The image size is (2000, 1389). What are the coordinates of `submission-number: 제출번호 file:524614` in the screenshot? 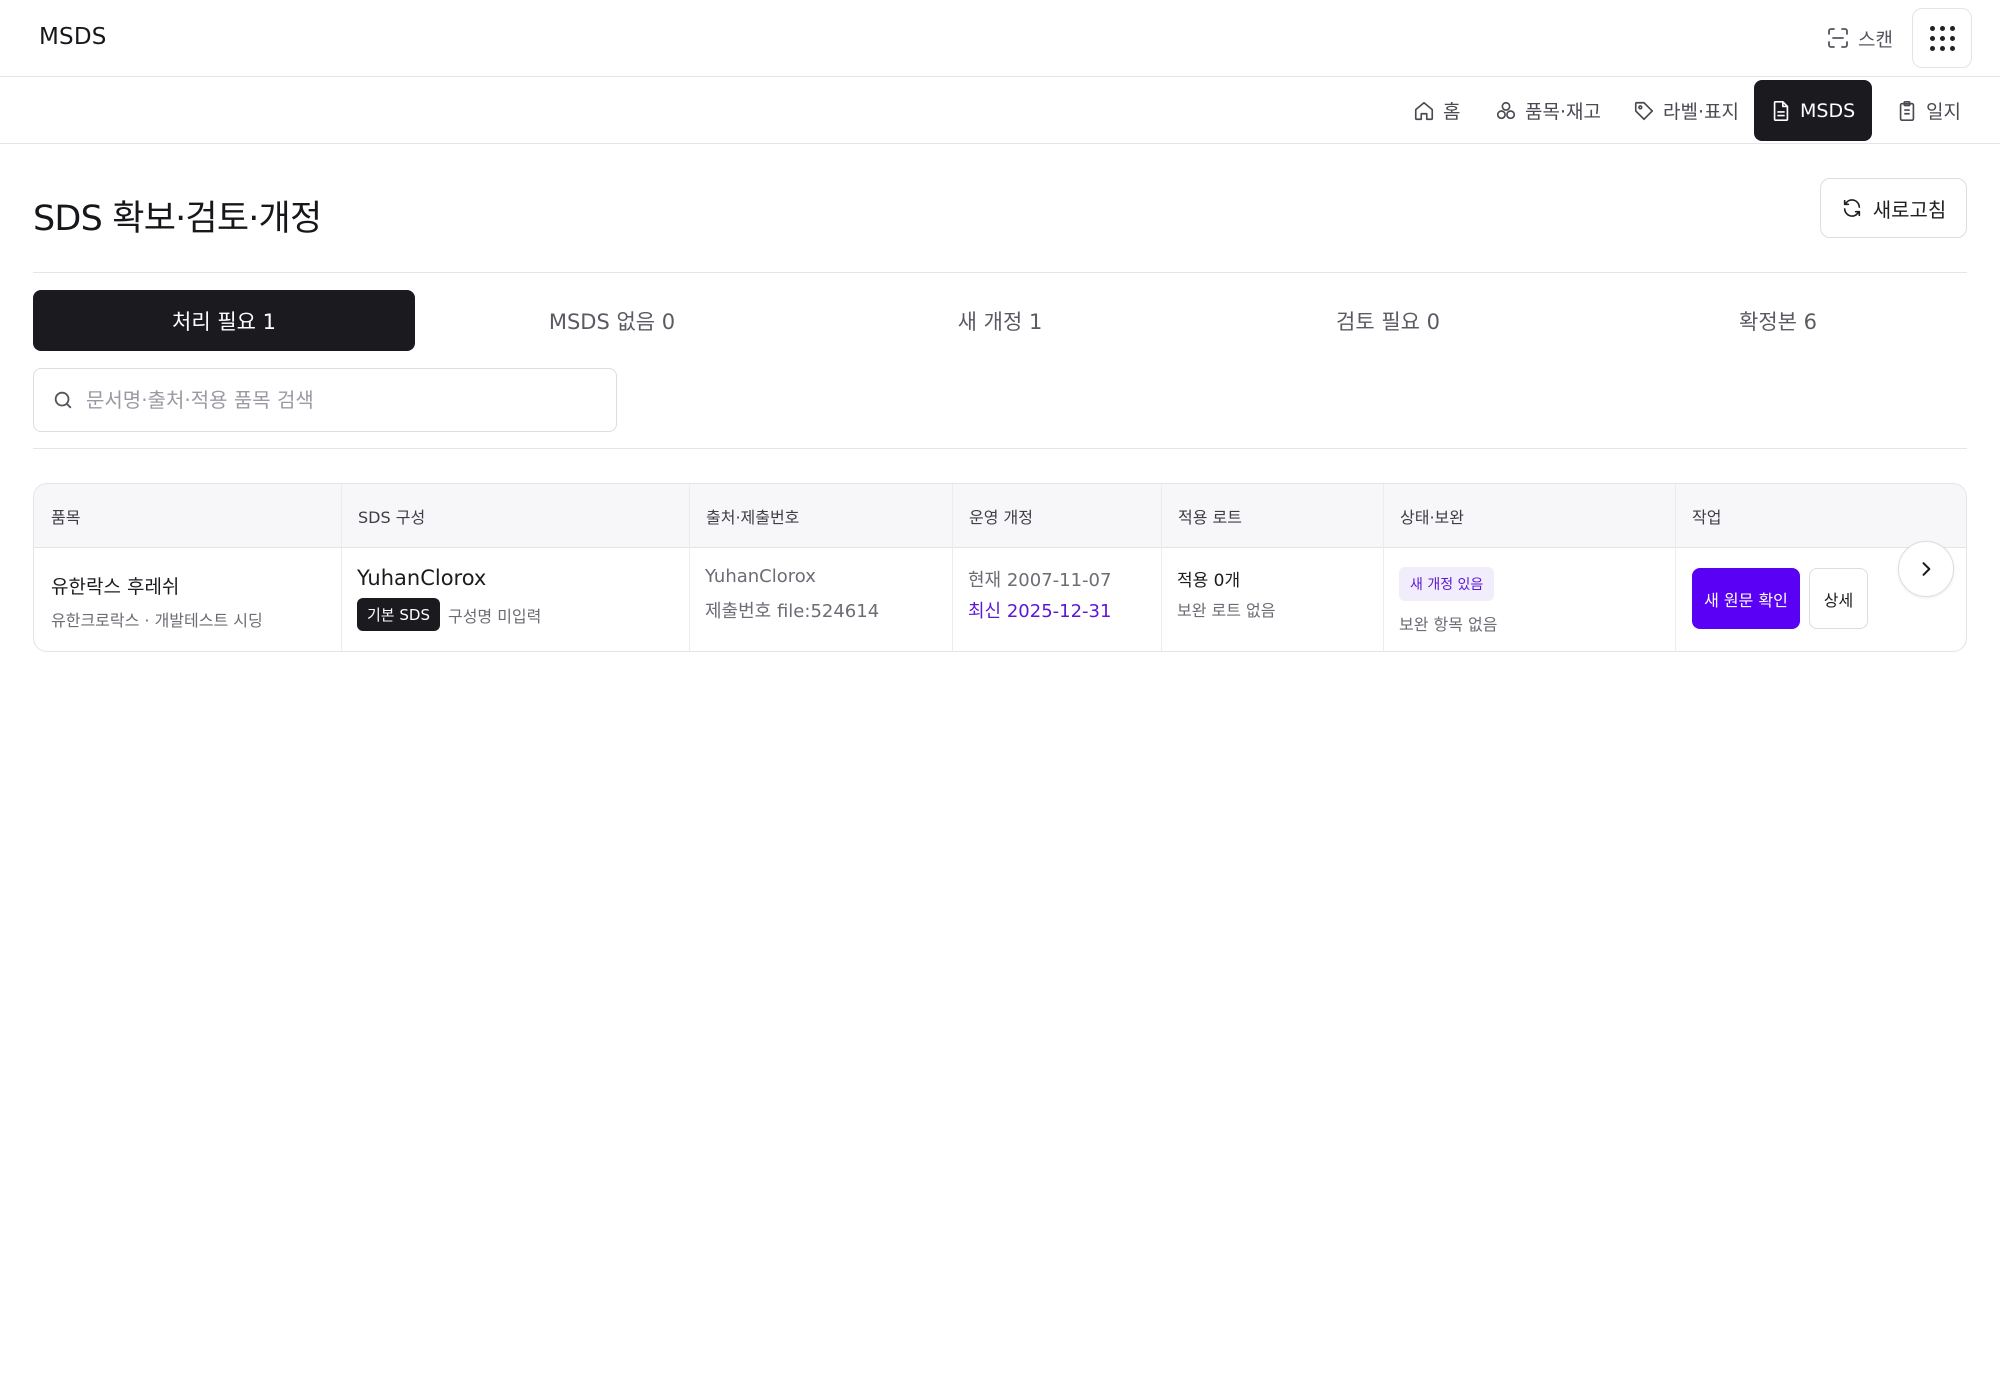 It's located at (792, 611).